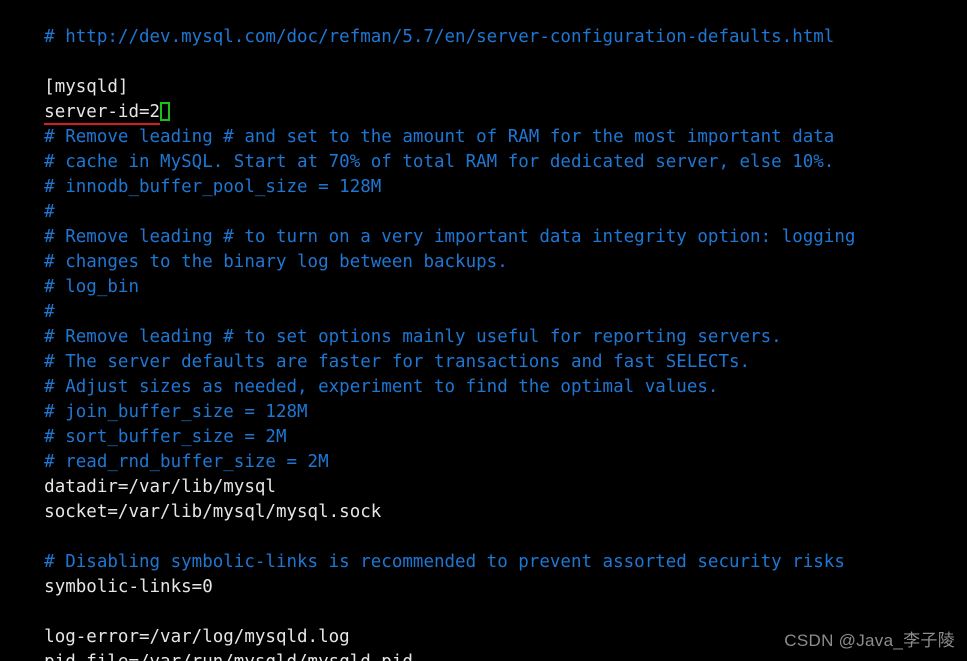 This screenshot has height=661, width=967. Describe the element at coordinates (483, 498) in the screenshot. I see `terminal-line: socket=/var/lib/mysql/mysql.sock` at that location.